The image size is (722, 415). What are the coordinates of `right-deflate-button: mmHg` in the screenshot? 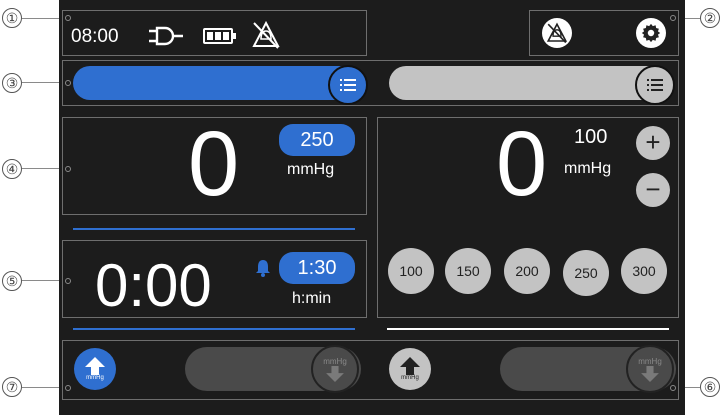 It's located at (650, 369).